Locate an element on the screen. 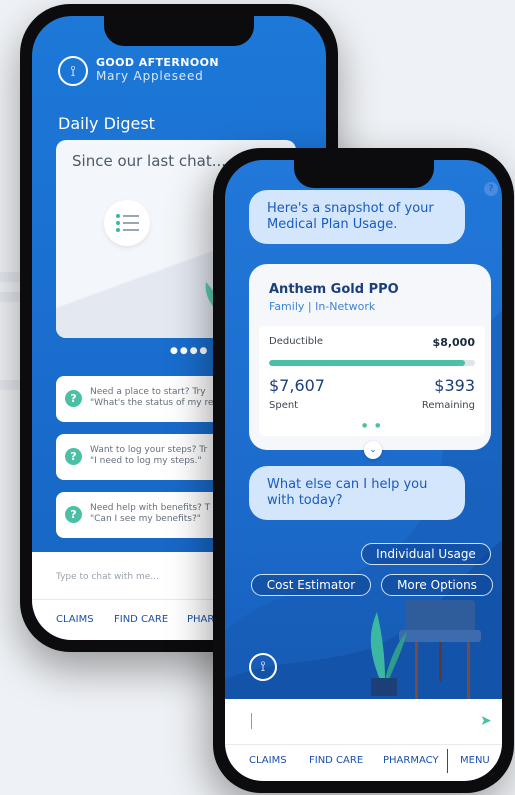 The image size is (515, 795). chevron-down-icon: ⌄ is located at coordinates (373, 450).